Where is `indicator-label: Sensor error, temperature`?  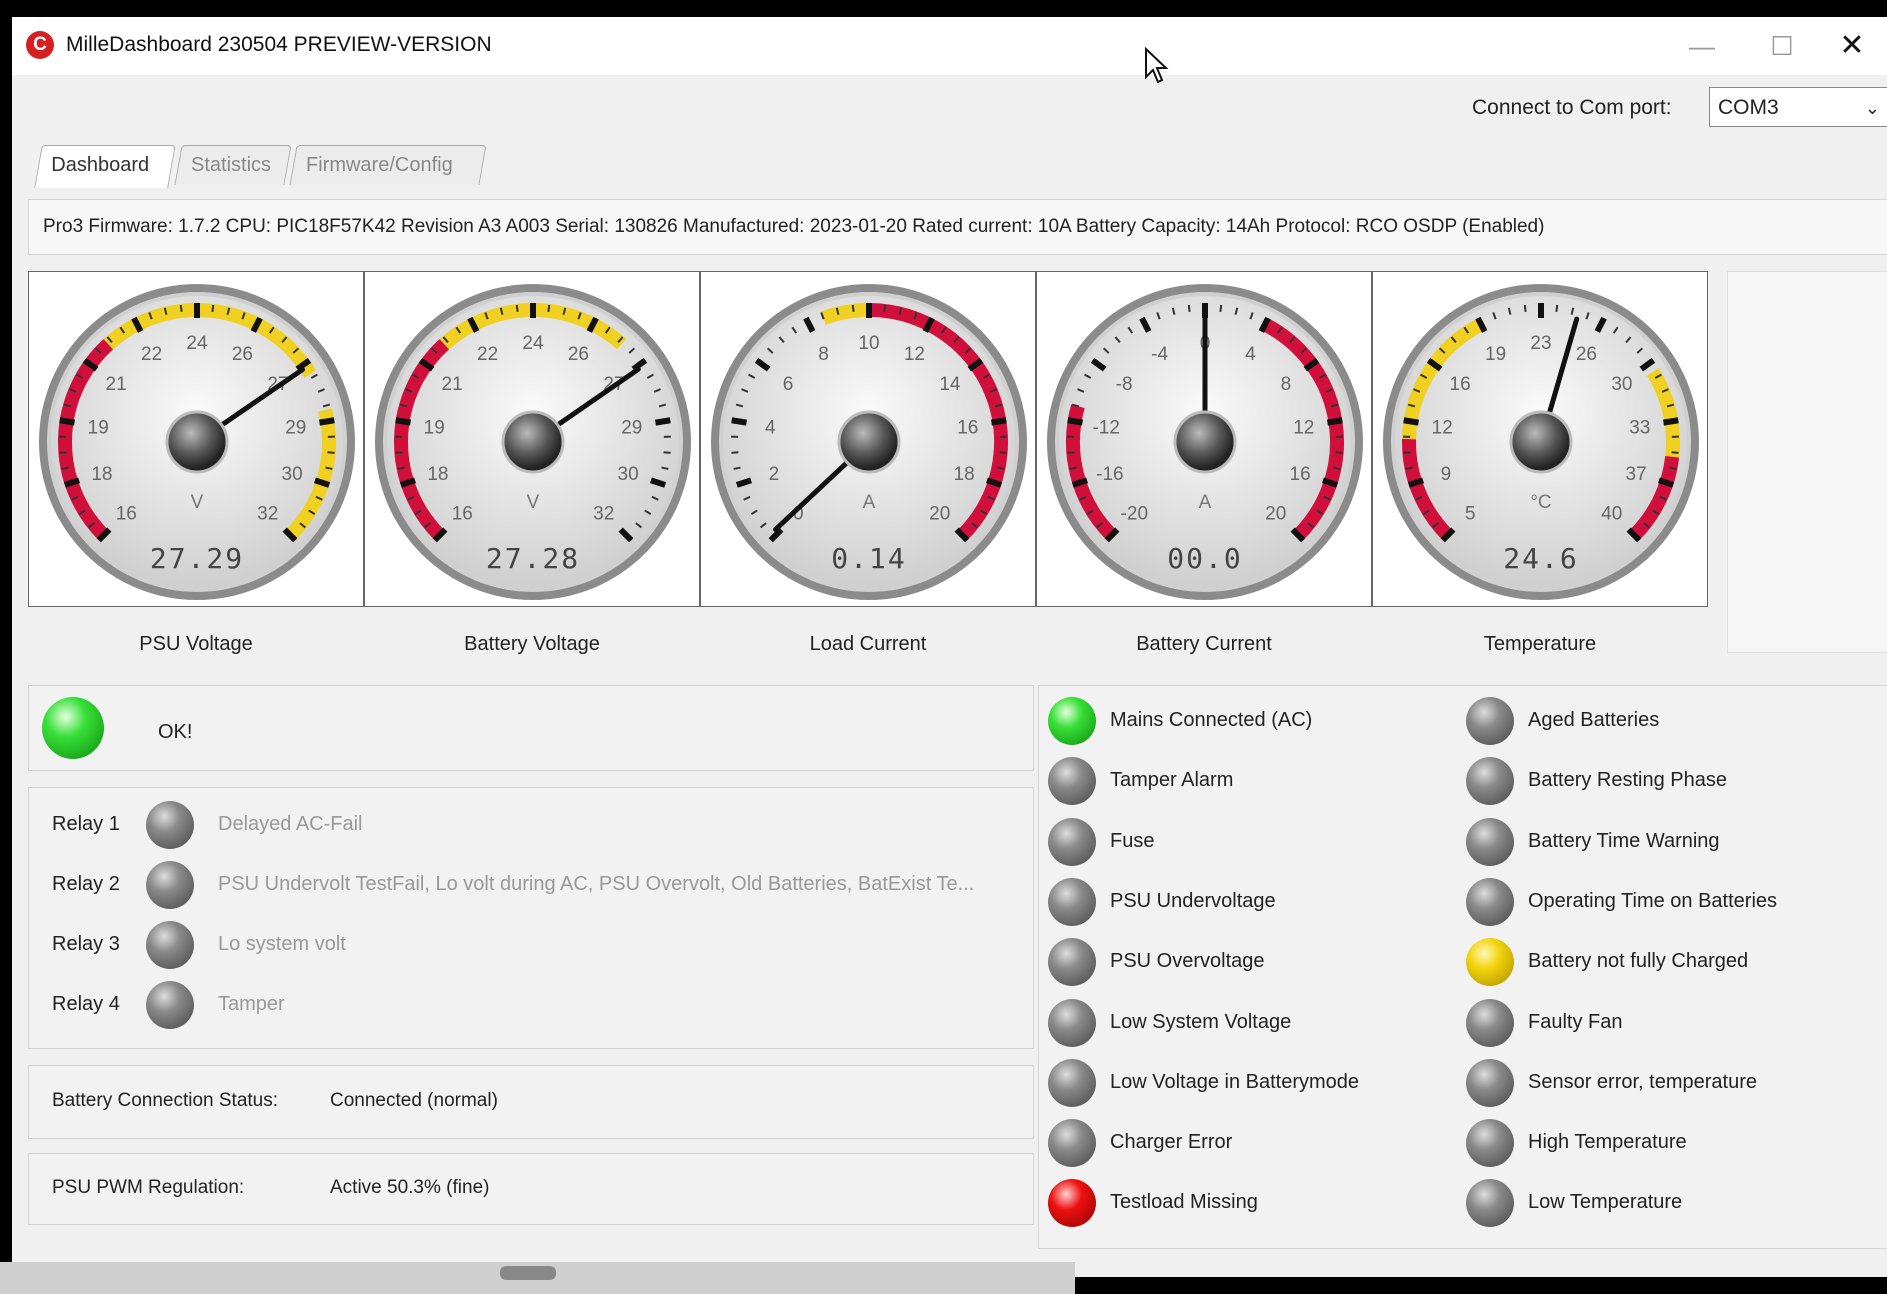 indicator-label: Sensor error, temperature is located at coordinates (1642, 1081).